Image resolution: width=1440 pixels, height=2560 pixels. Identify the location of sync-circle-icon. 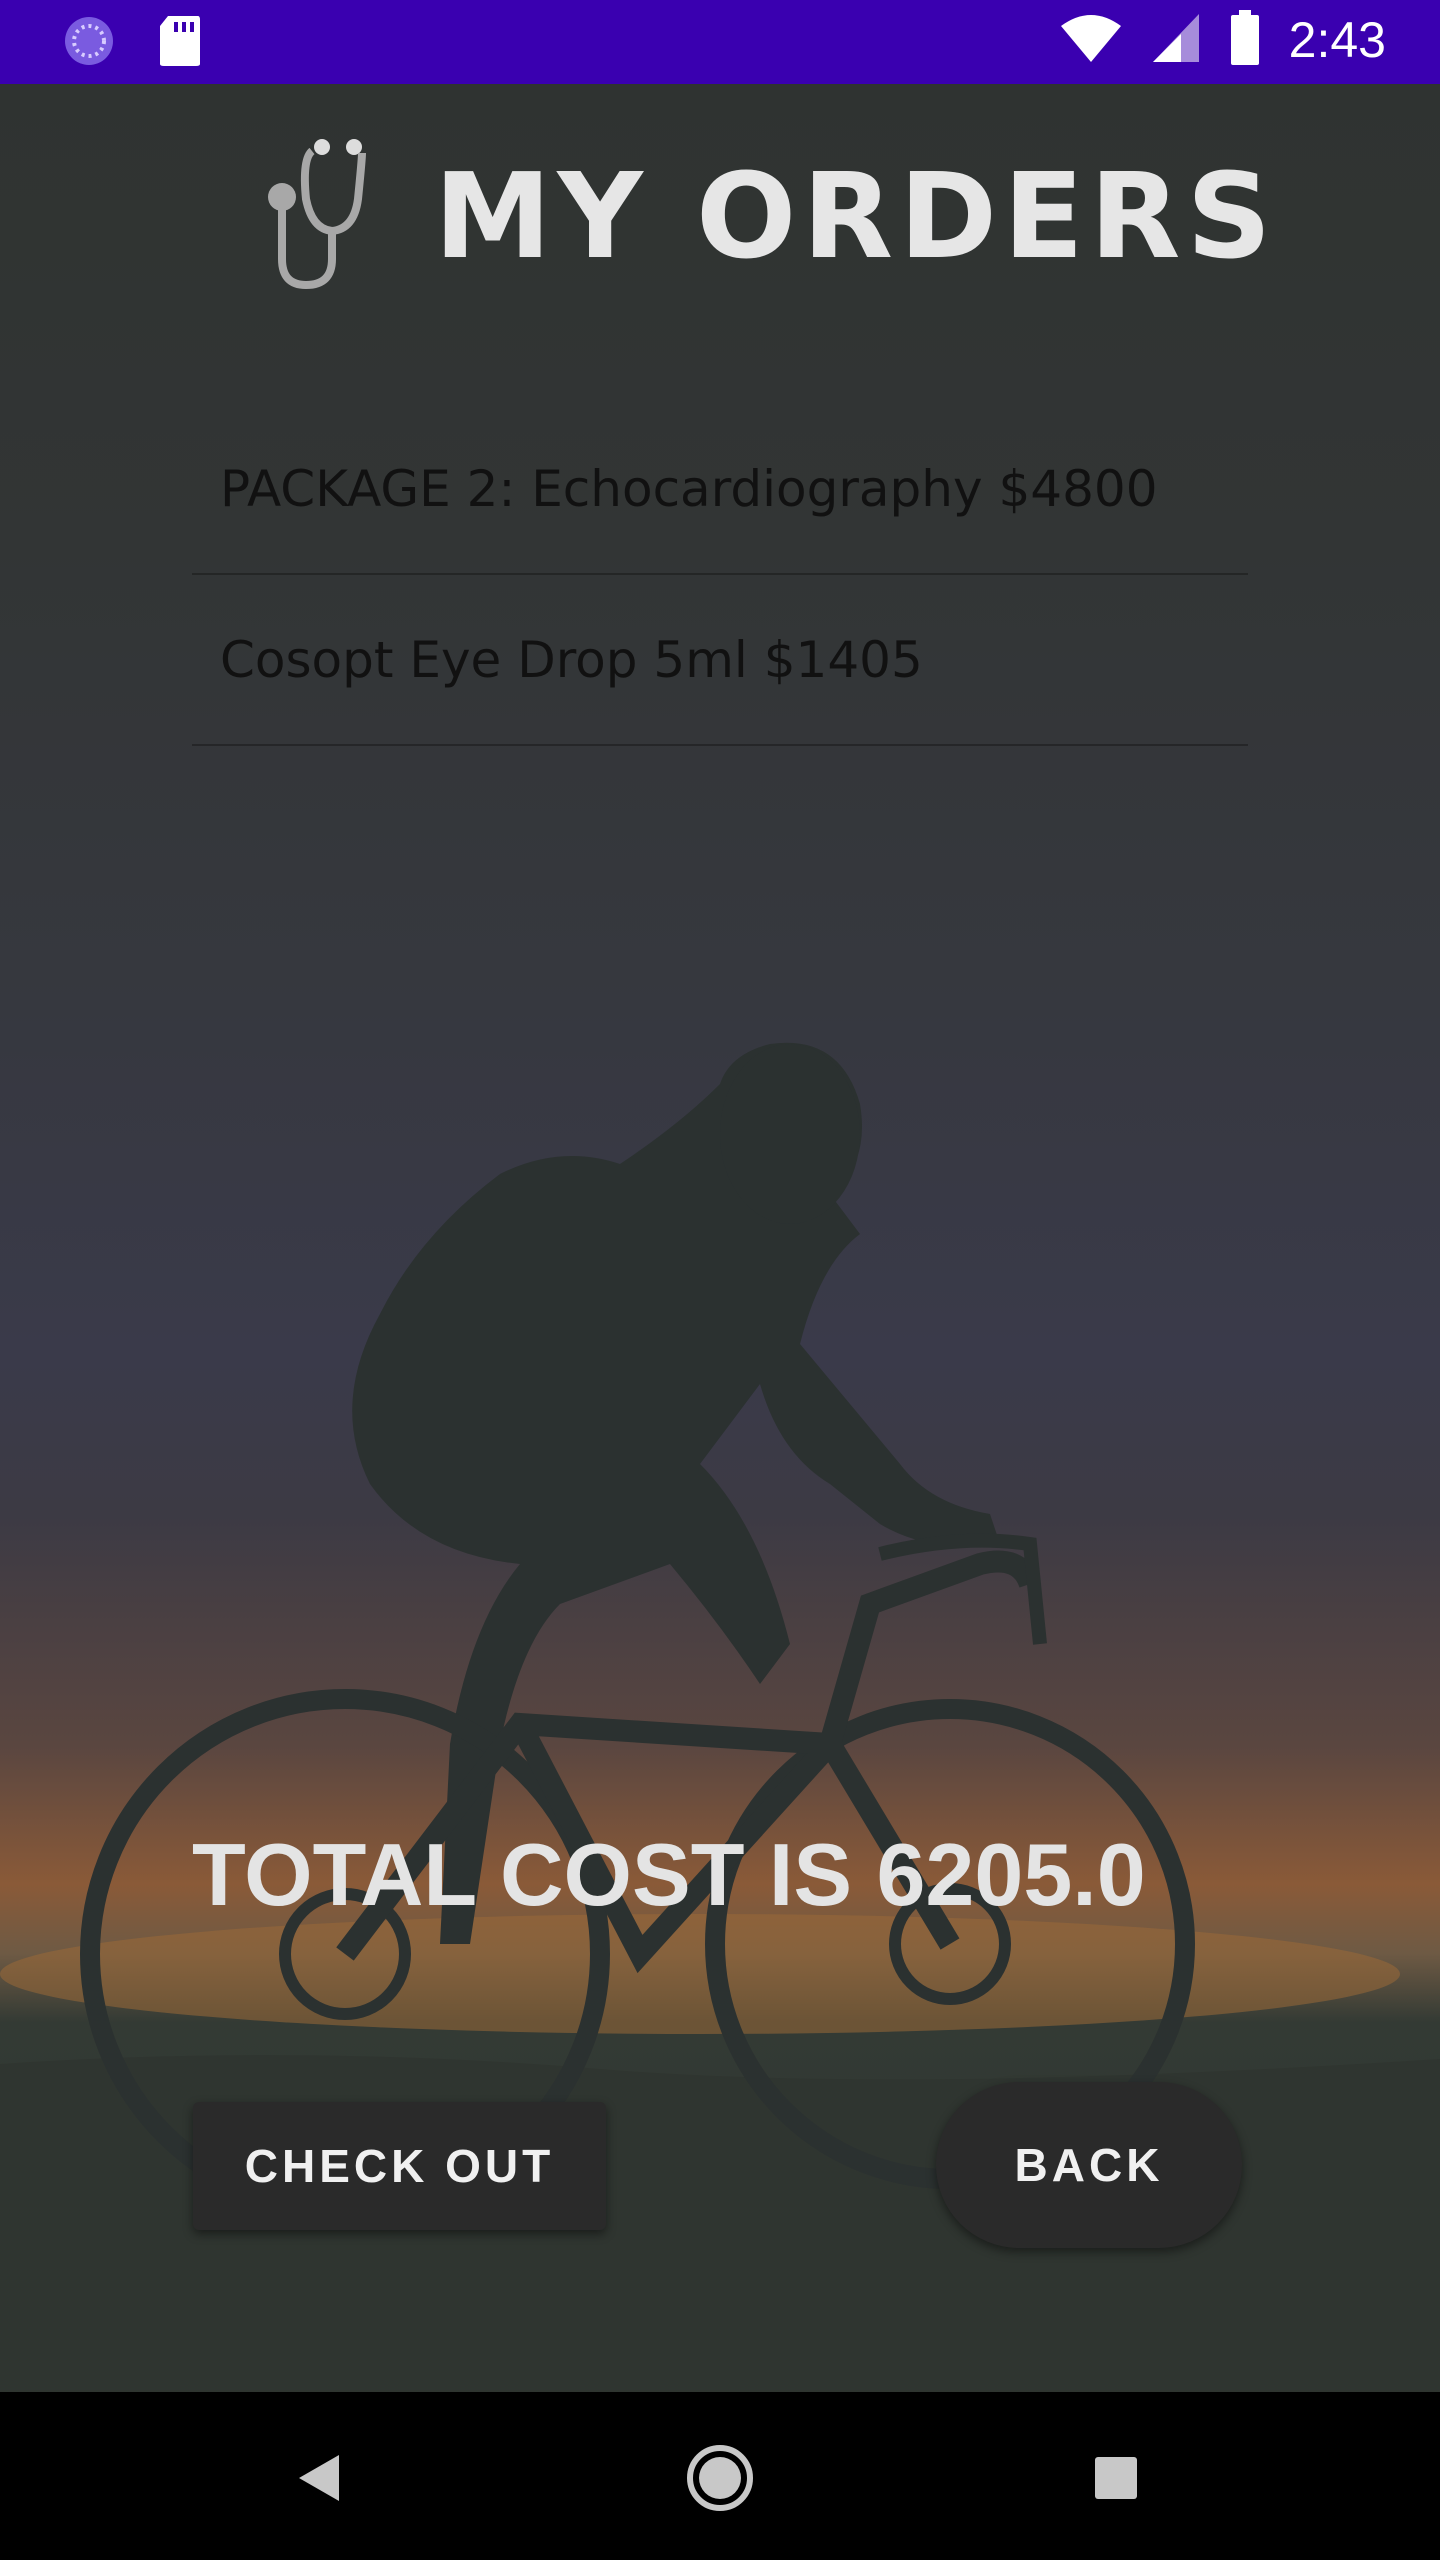
(89, 43).